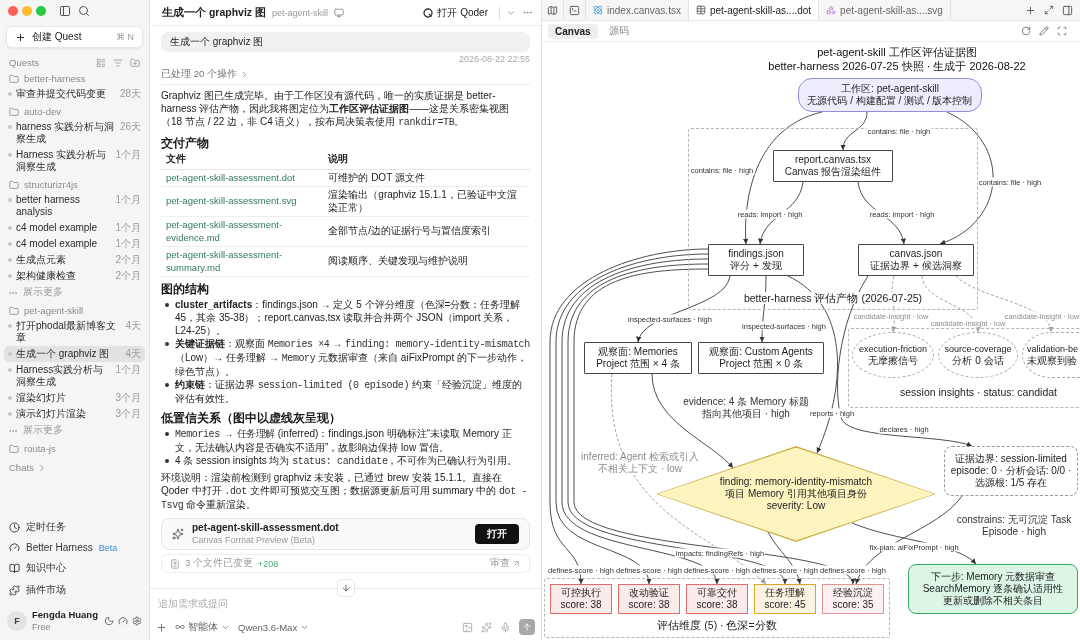 The height and width of the screenshot is (640, 1080). I want to click on zoom-button, so click(41, 11).